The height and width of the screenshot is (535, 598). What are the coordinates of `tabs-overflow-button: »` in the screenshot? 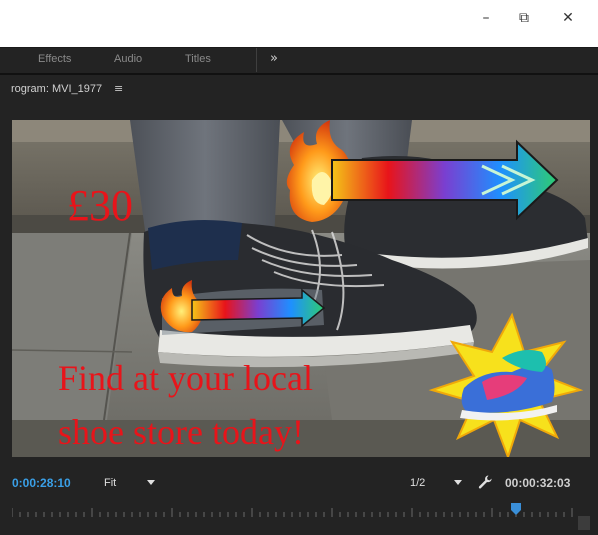 It's located at (274, 58).